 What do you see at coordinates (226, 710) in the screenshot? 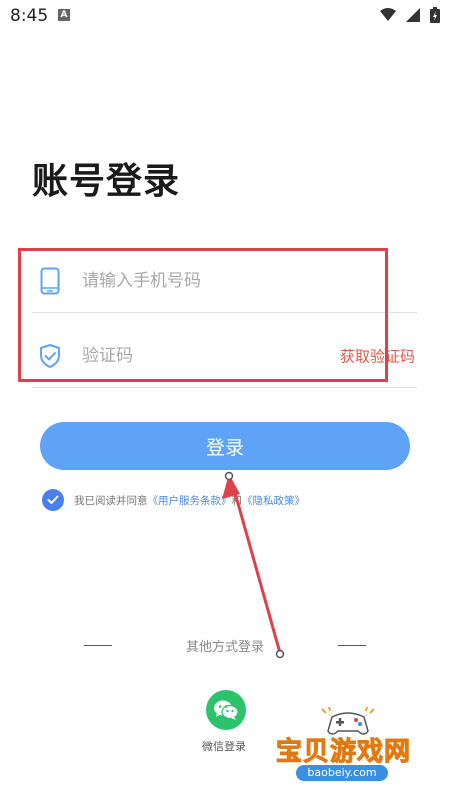
I see `wechat-icon` at bounding box center [226, 710].